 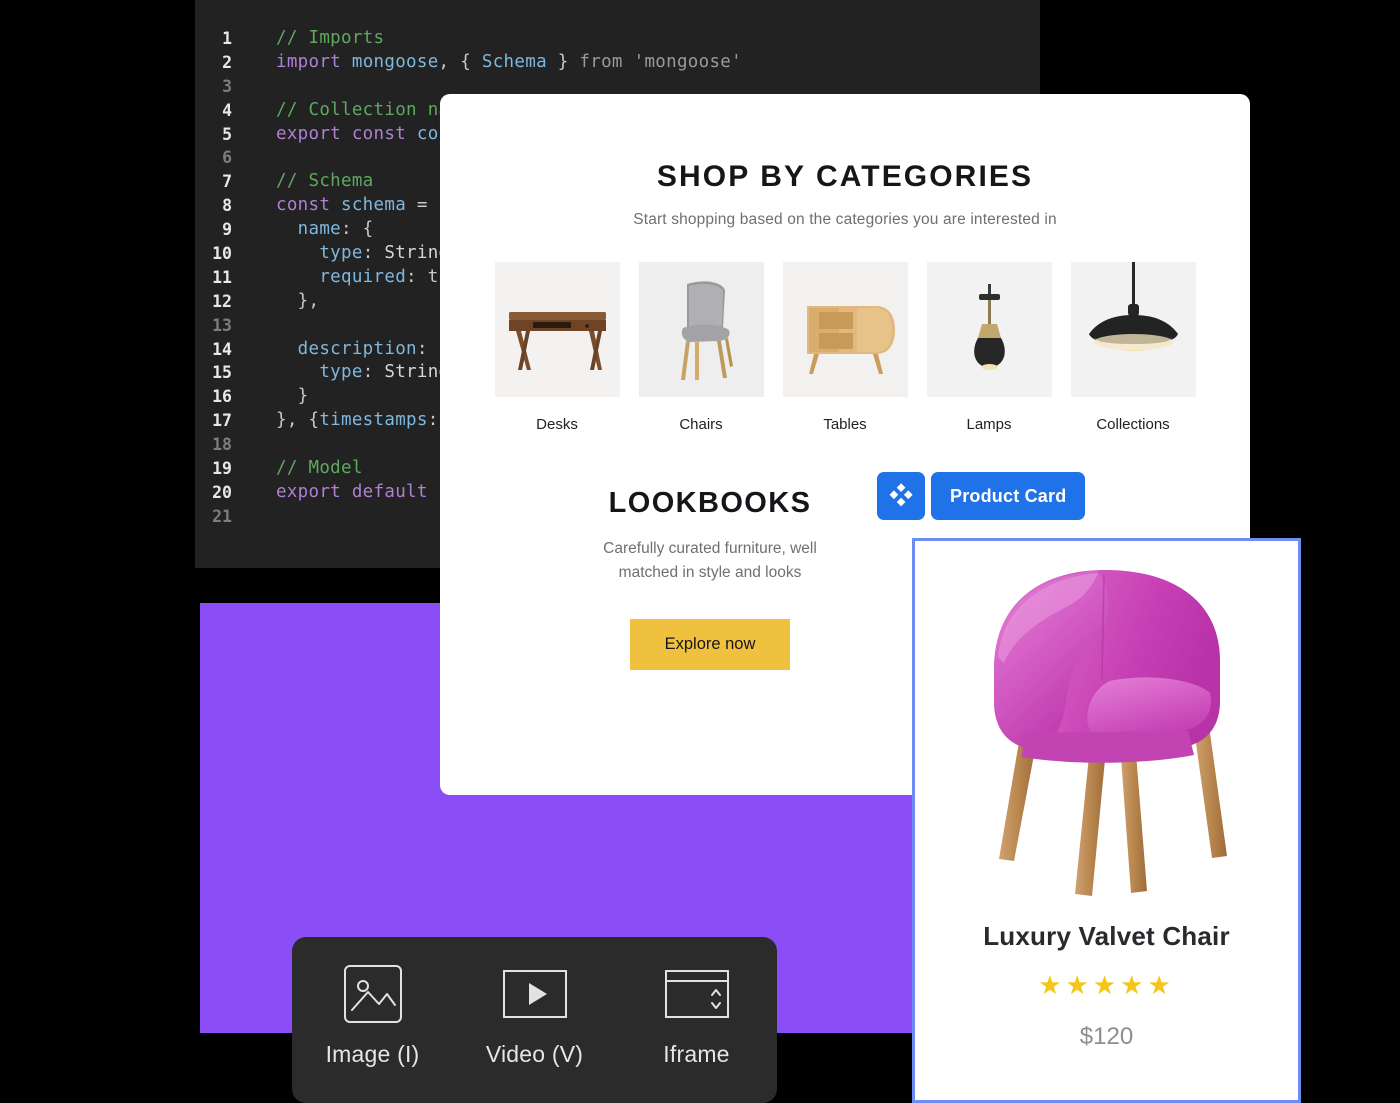 I want to click on category-thumbnail-sideboard, so click(x=845, y=329).